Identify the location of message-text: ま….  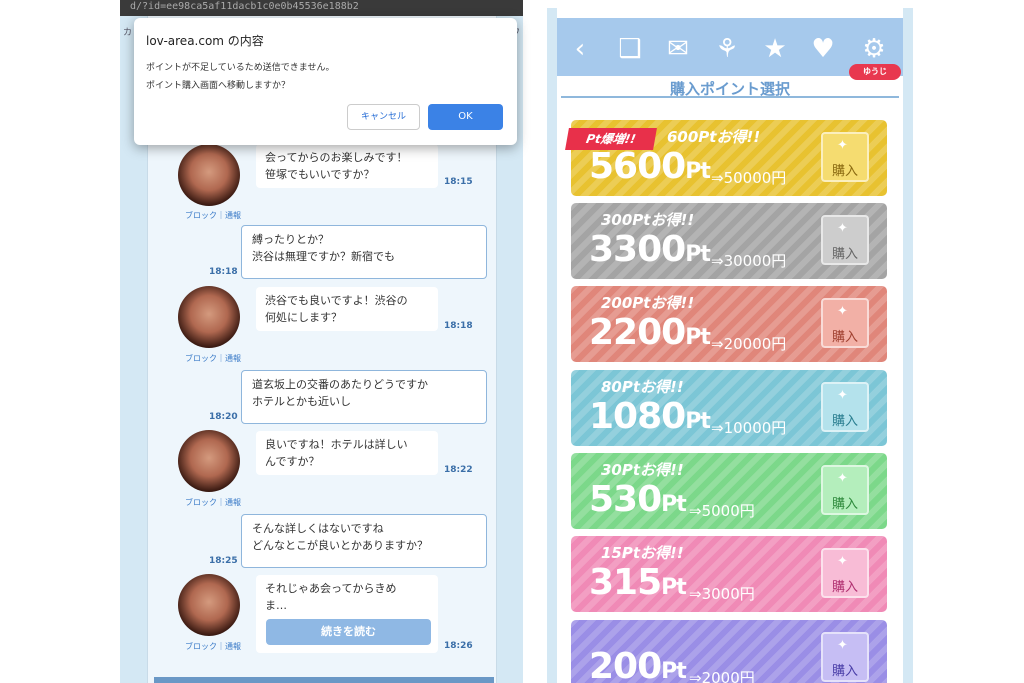
(276, 605).